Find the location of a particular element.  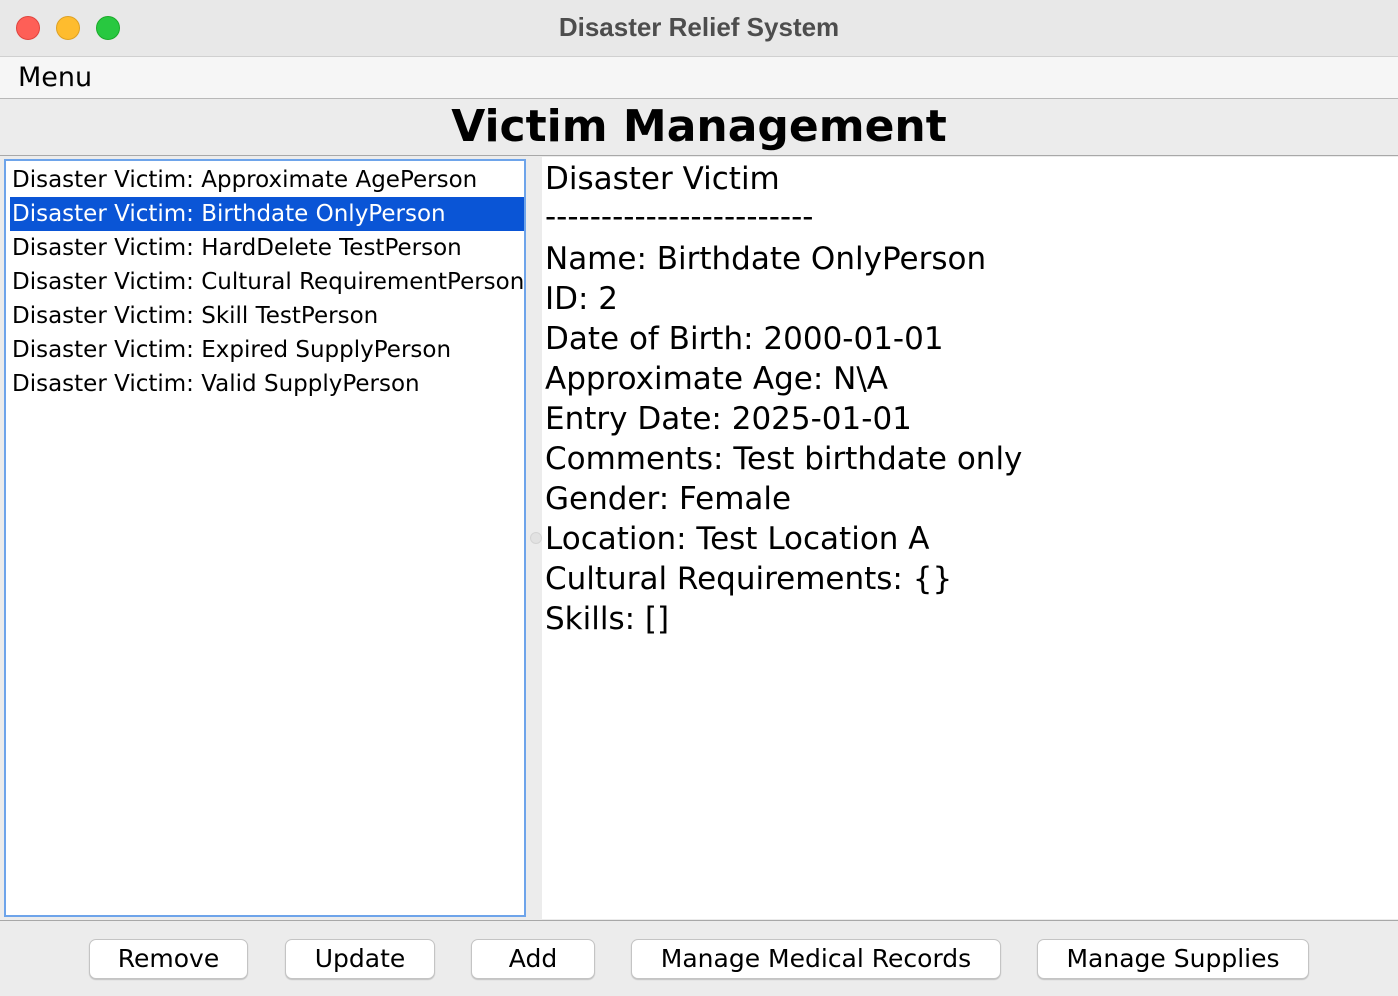

victim-list-item-selected: Disaster Victim: Birthdate OnlyPerson is located at coordinates (267, 214).